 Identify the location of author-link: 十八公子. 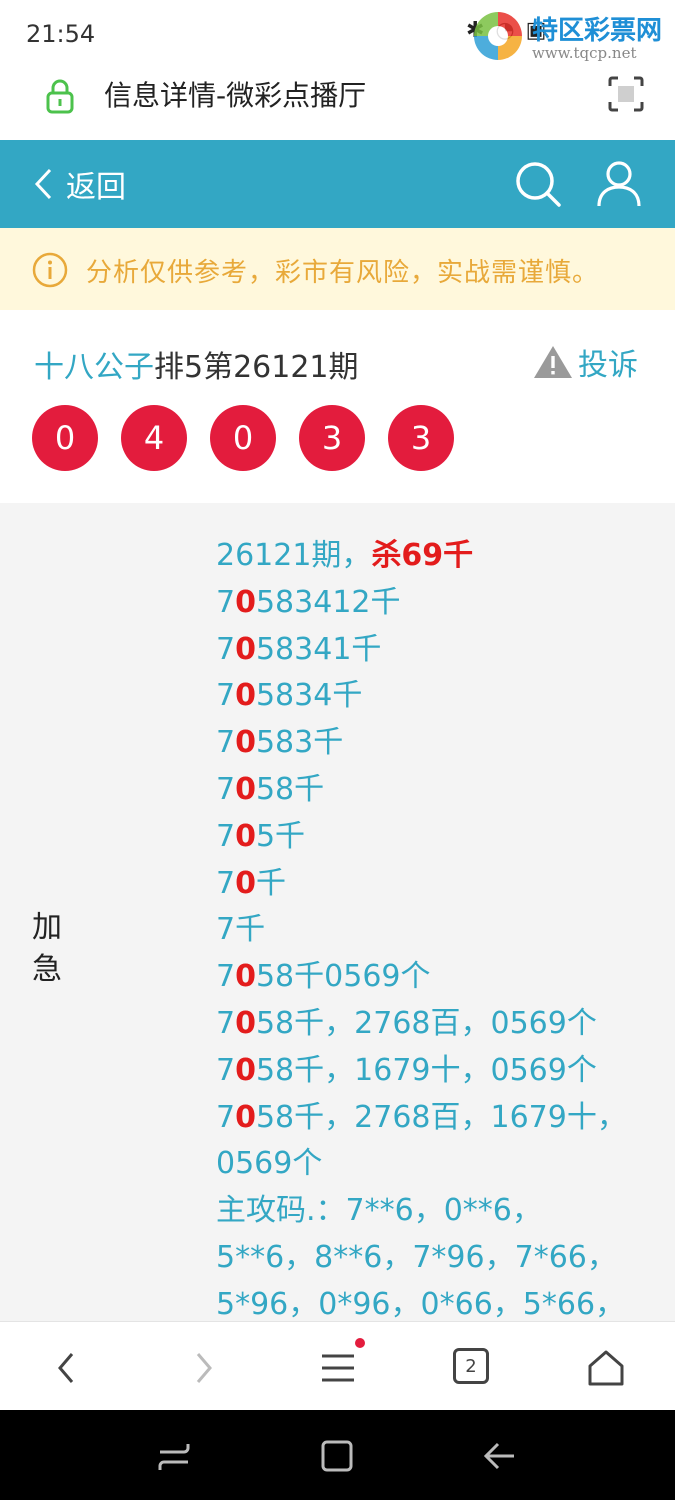
(94, 367).